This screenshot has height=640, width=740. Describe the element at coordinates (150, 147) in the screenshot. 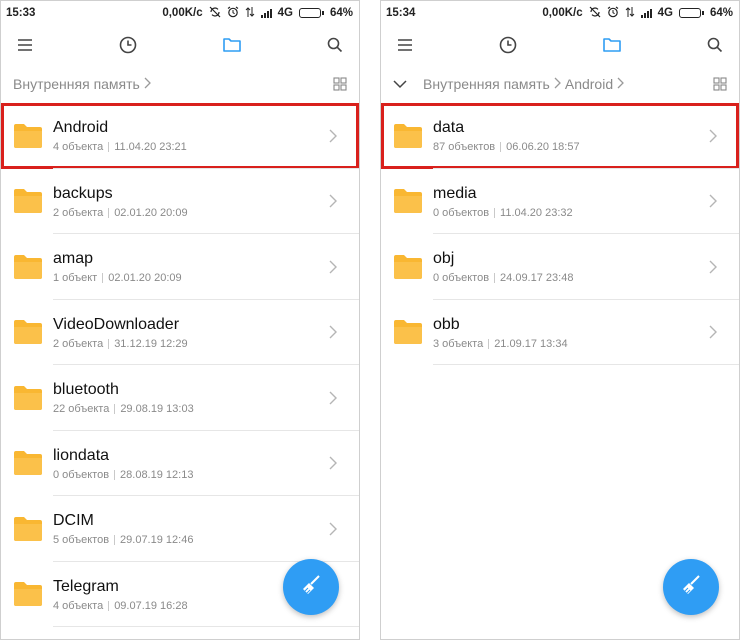

I see `modified-date: 11.04.20 23:21` at that location.